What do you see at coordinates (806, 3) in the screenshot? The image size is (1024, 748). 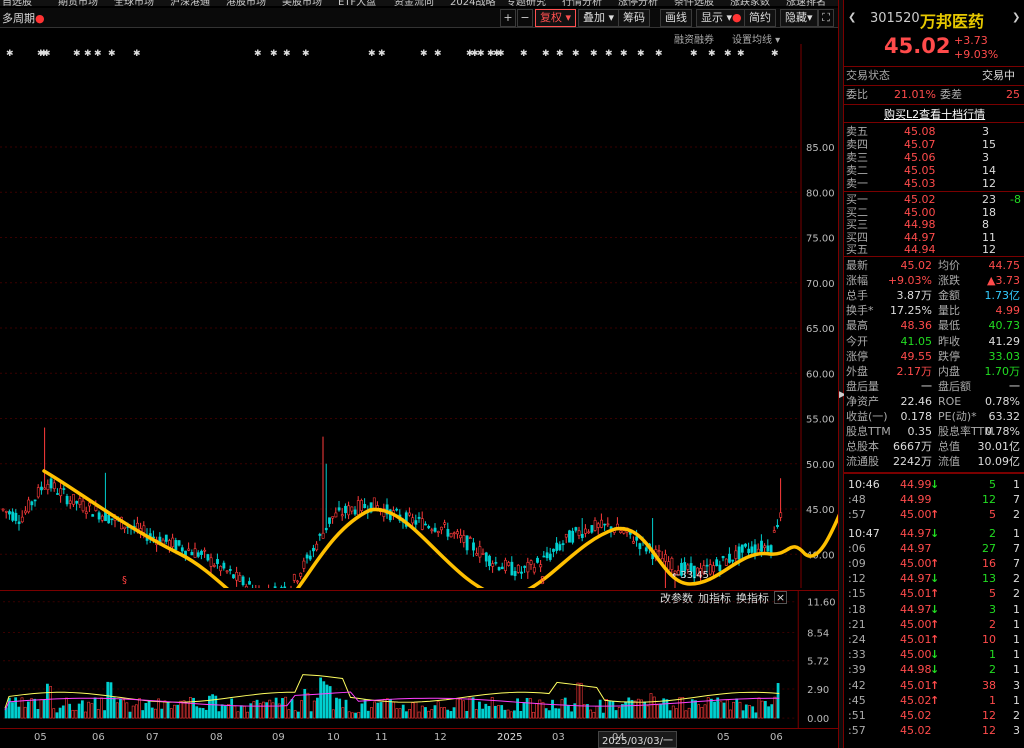 I see `menu-item: 涨速排名` at bounding box center [806, 3].